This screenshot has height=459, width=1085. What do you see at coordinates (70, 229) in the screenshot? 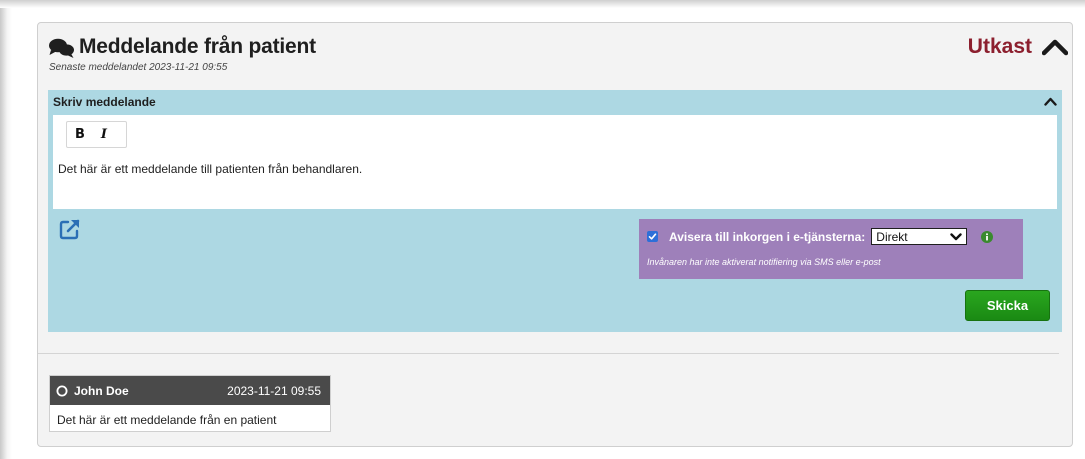
I see `external-link-icon` at bounding box center [70, 229].